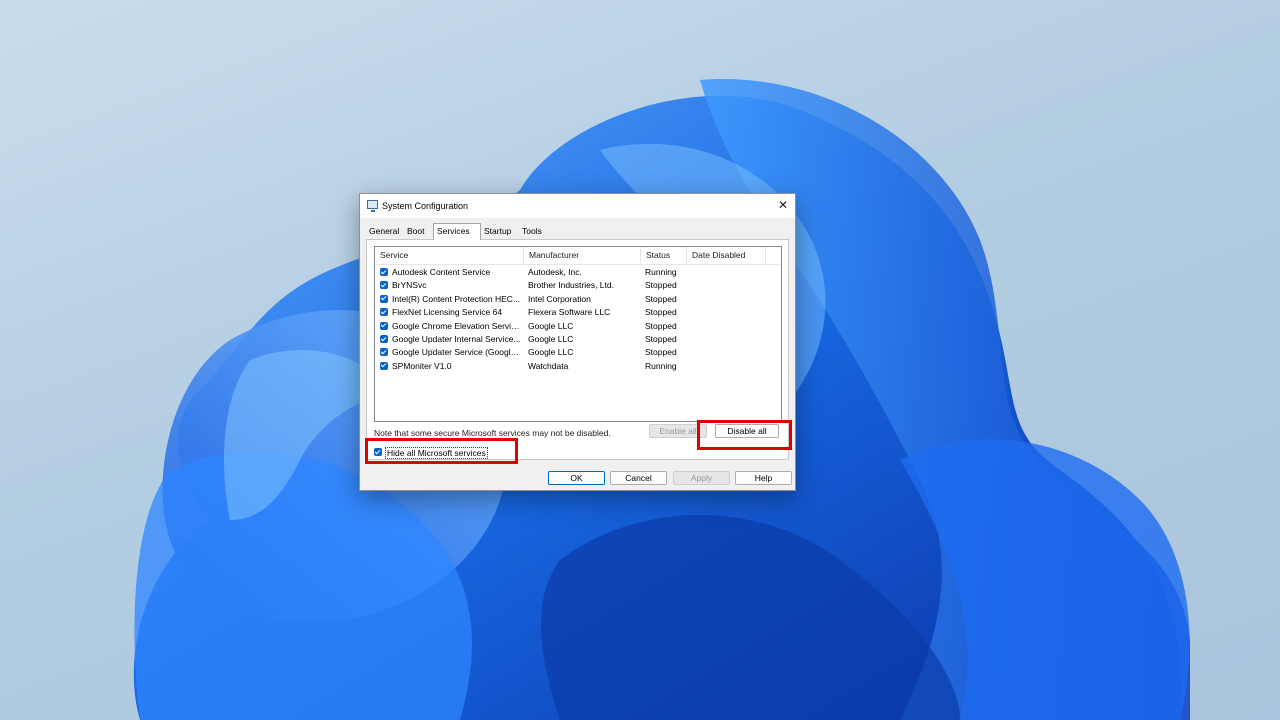  Describe the element at coordinates (447, 312) in the screenshot. I see `service-name-cell: FlexNet Licensing Service 64` at that location.